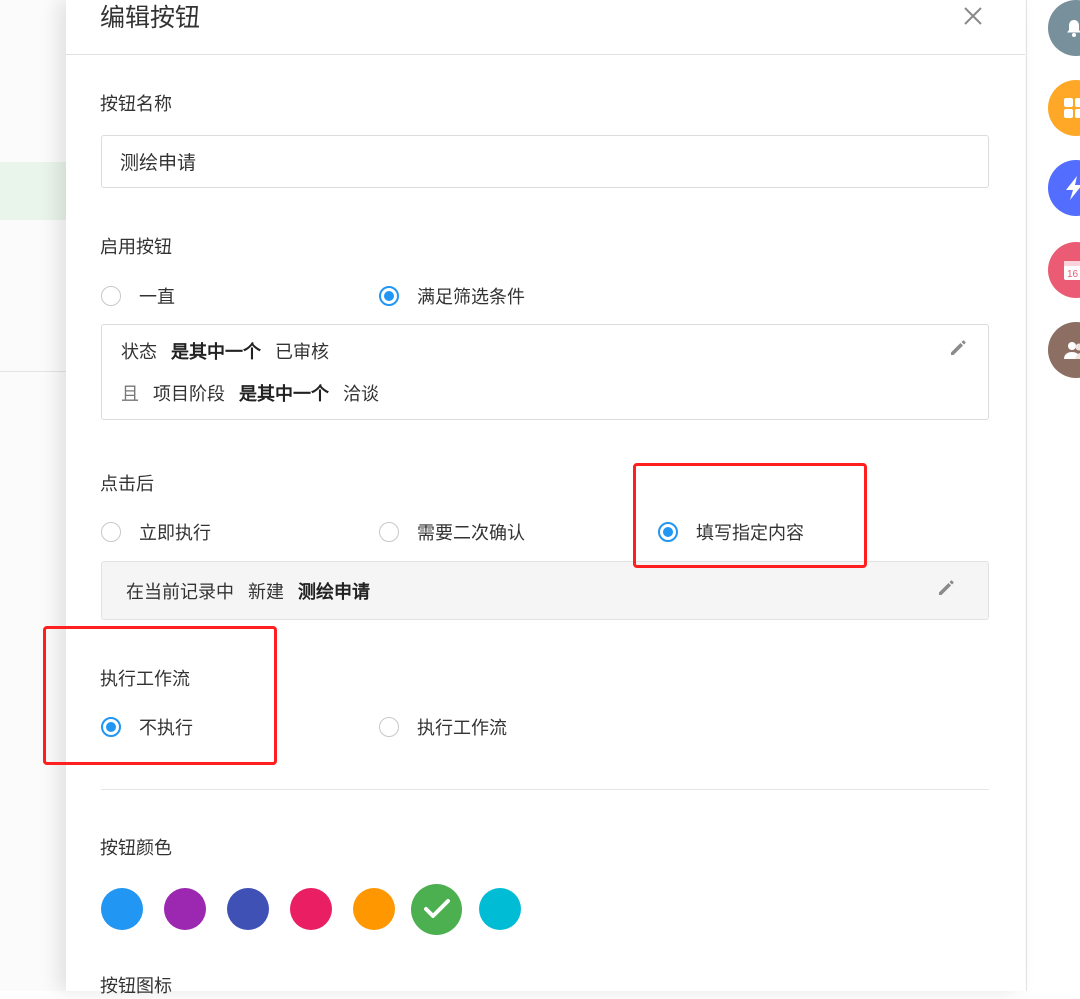 This screenshot has width=1080, height=999. Describe the element at coordinates (180, 591) in the screenshot. I see `action-prefix: 在当前记录中` at that location.